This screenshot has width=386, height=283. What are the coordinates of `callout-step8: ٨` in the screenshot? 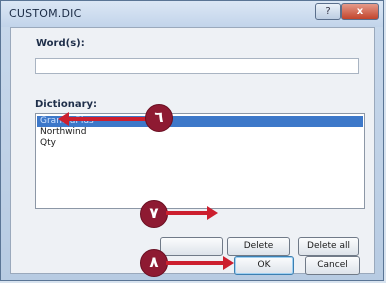 It's located at (154, 263).